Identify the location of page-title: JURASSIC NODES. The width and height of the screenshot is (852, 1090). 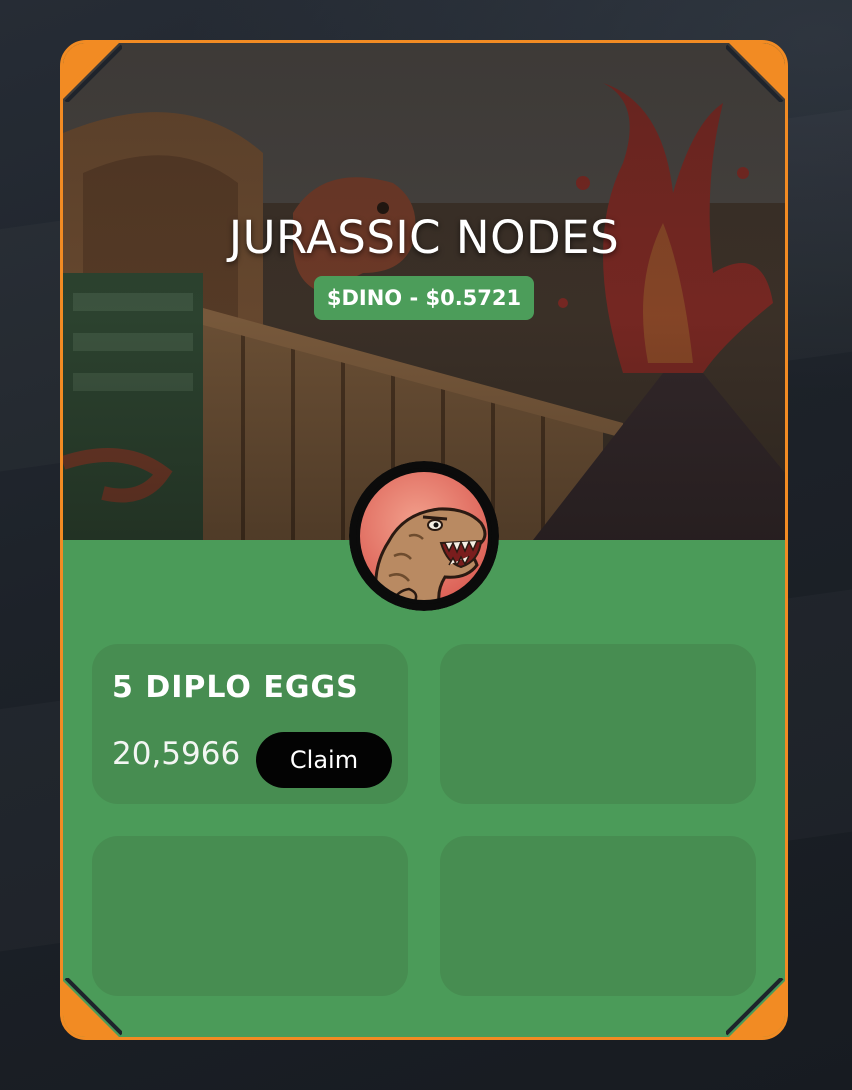
(424, 237).